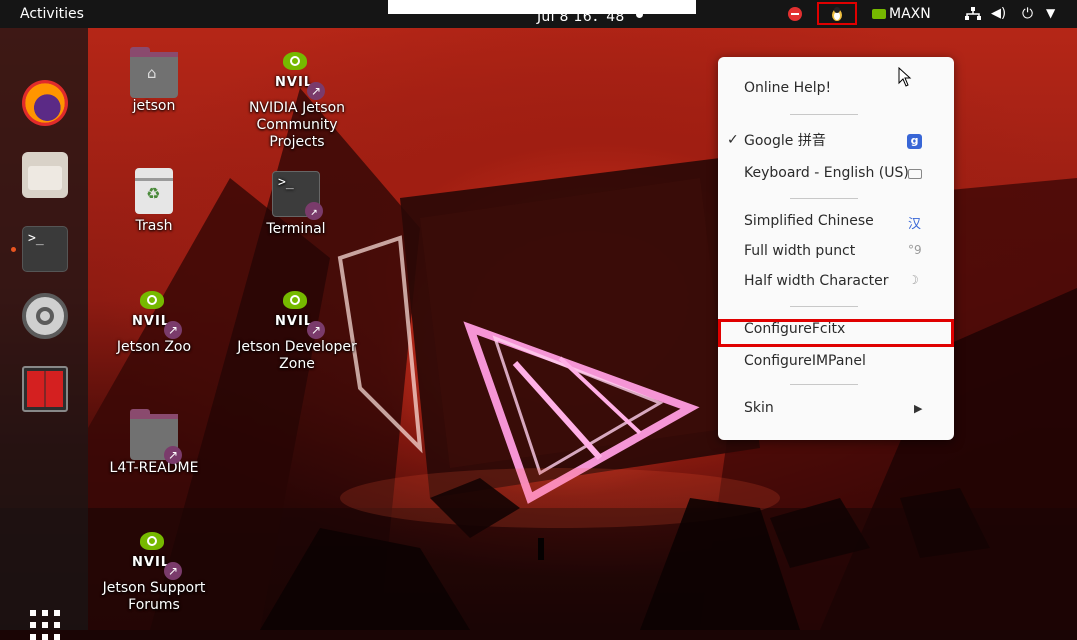  Describe the element at coordinates (45, 389) in the screenshot. I see `system-monitor-icon` at that location.